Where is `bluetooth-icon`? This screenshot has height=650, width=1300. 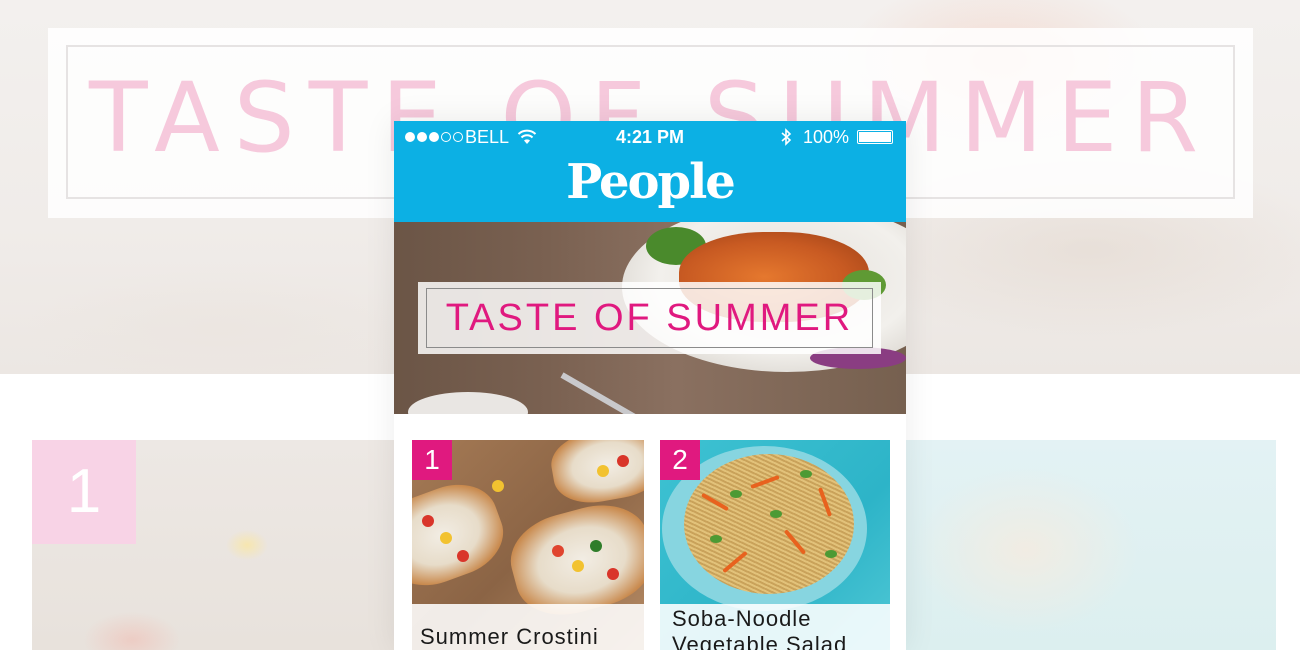
bluetooth-icon is located at coordinates (786, 137).